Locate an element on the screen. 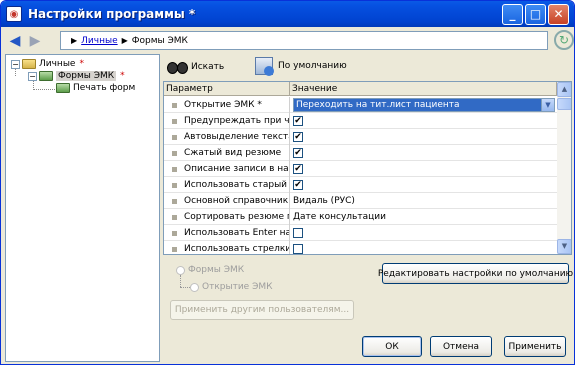 This screenshot has width=575, height=365. parameter-cell: Сжатый вид резюме is located at coordinates (227, 153).